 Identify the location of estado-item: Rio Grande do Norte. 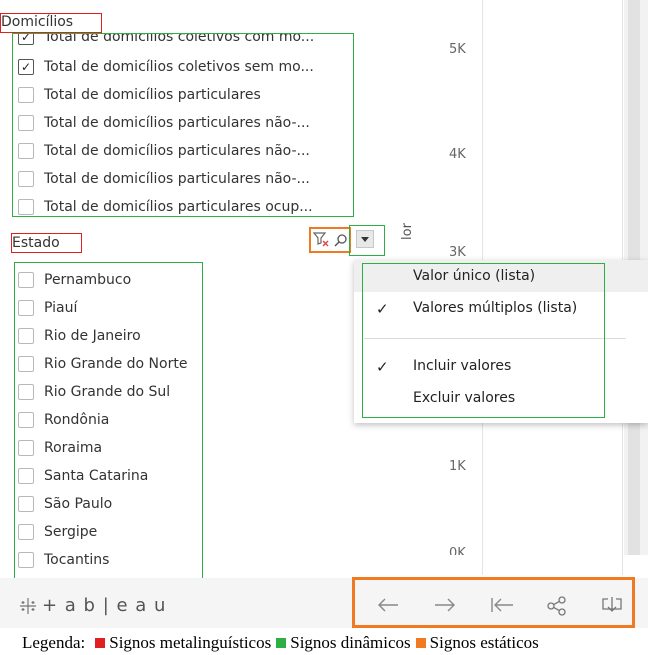
(102, 364).